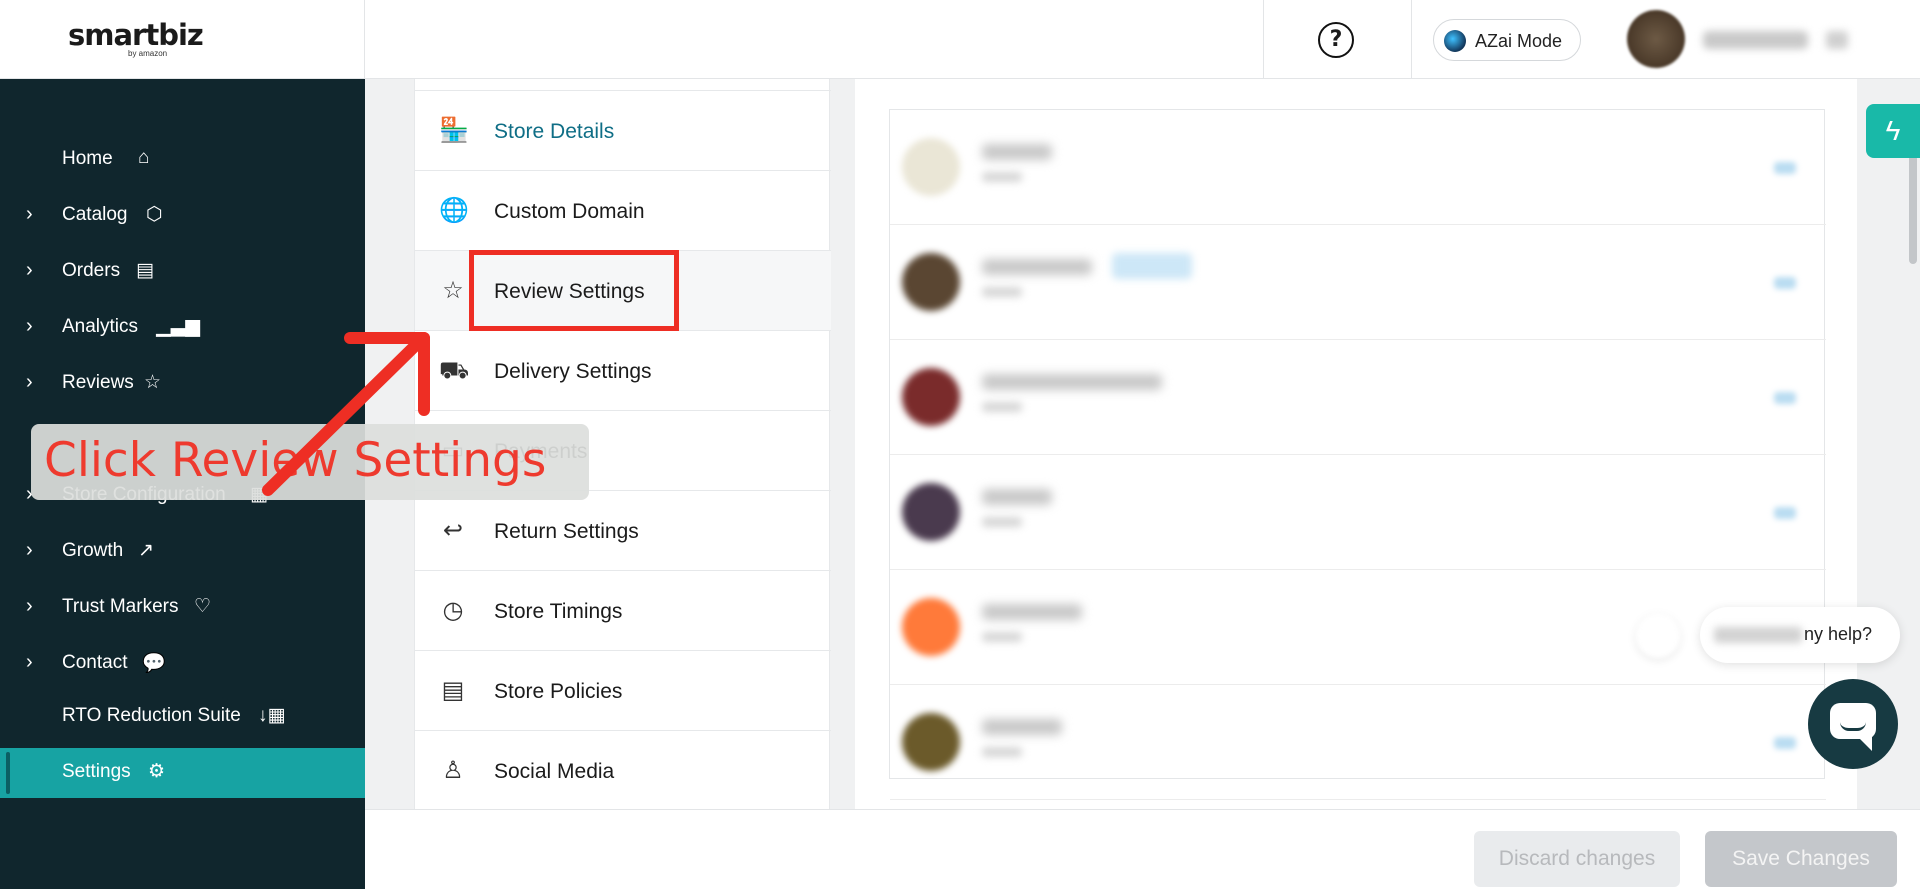 This screenshot has height=889, width=1920. Describe the element at coordinates (295, 460) in the screenshot. I see `annotation-callout-text: Click Review Settings` at that location.